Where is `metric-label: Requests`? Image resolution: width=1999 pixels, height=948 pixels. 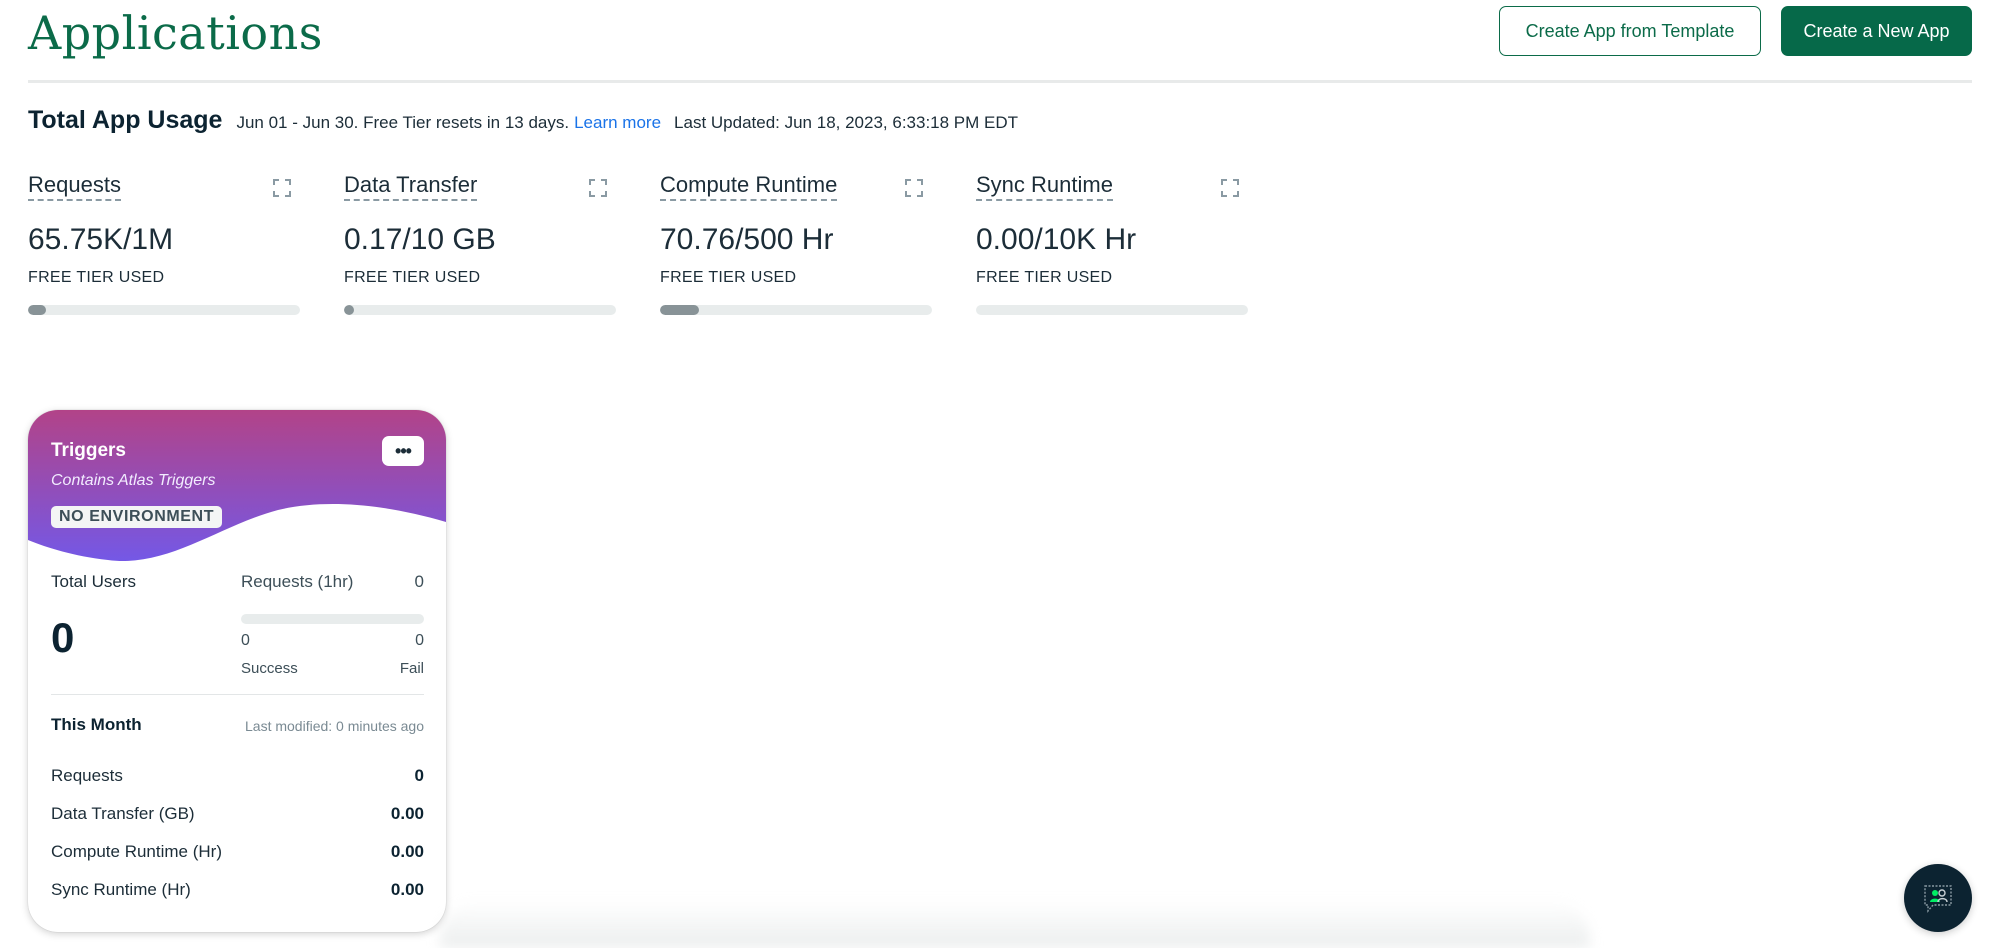 metric-label: Requests is located at coordinates (74, 186).